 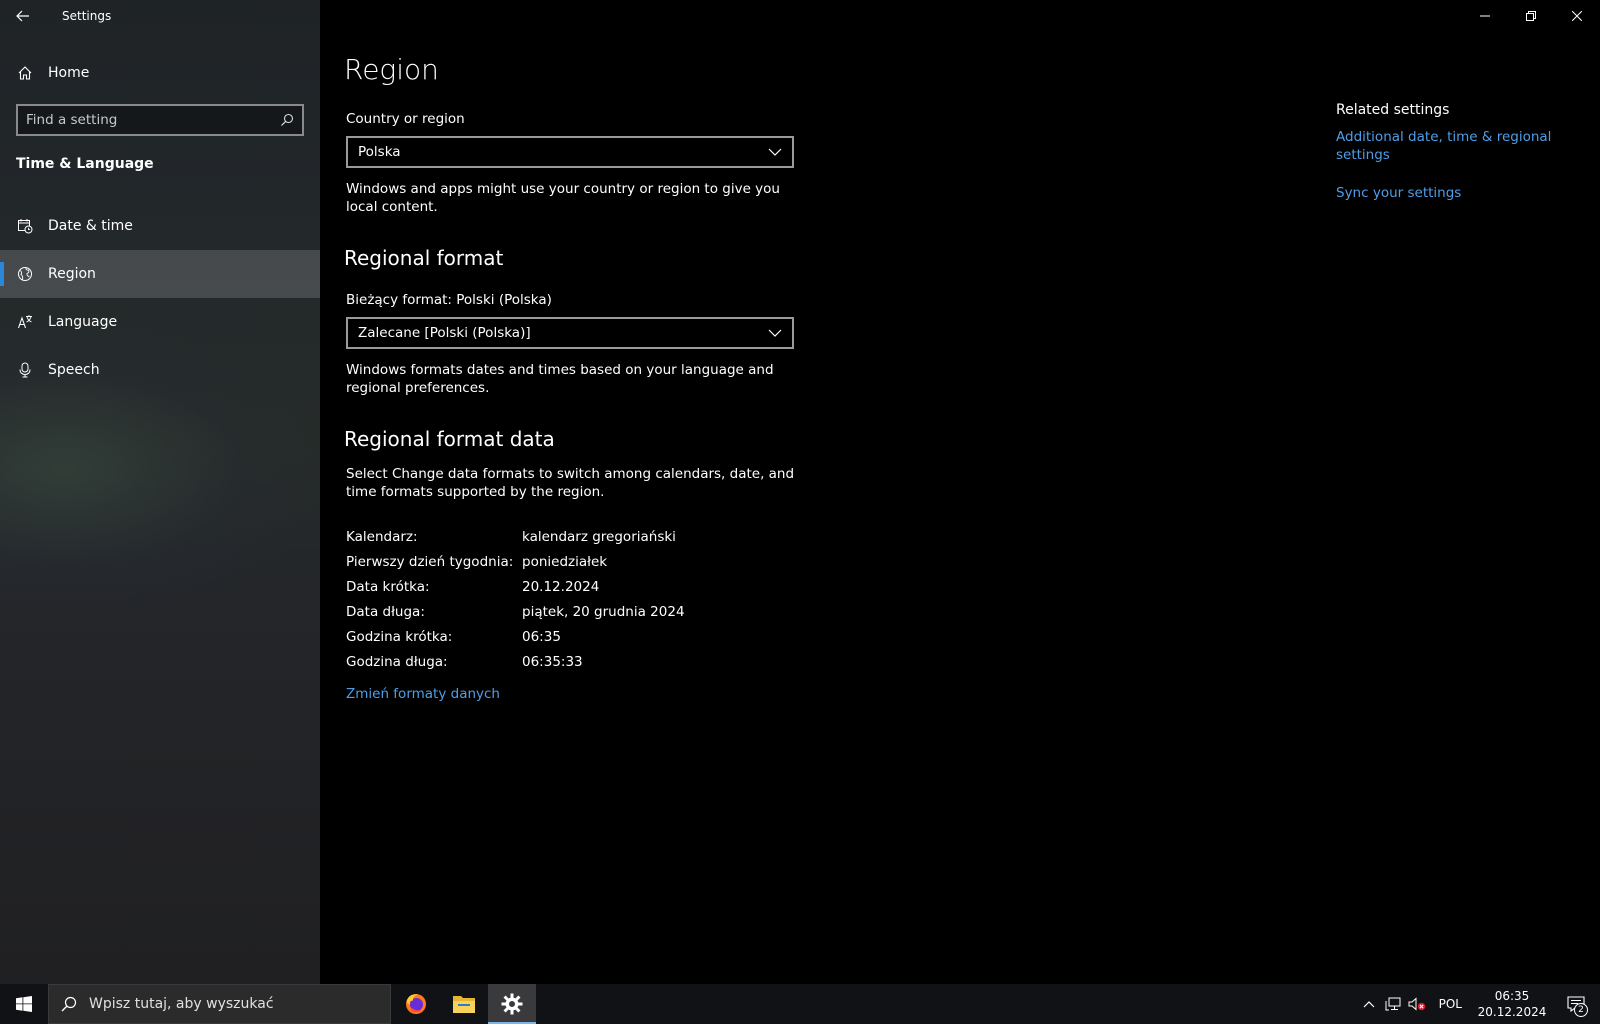 What do you see at coordinates (83, 322) in the screenshot?
I see `sidebar-item-label: Language` at bounding box center [83, 322].